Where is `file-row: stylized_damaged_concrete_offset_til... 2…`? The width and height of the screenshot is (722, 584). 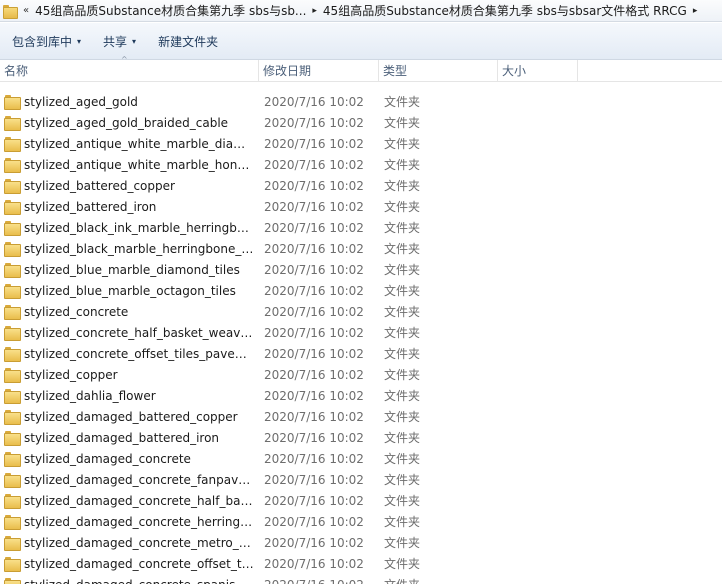 file-row: stylized_damaged_concrete_offset_til... 2… is located at coordinates (361, 563).